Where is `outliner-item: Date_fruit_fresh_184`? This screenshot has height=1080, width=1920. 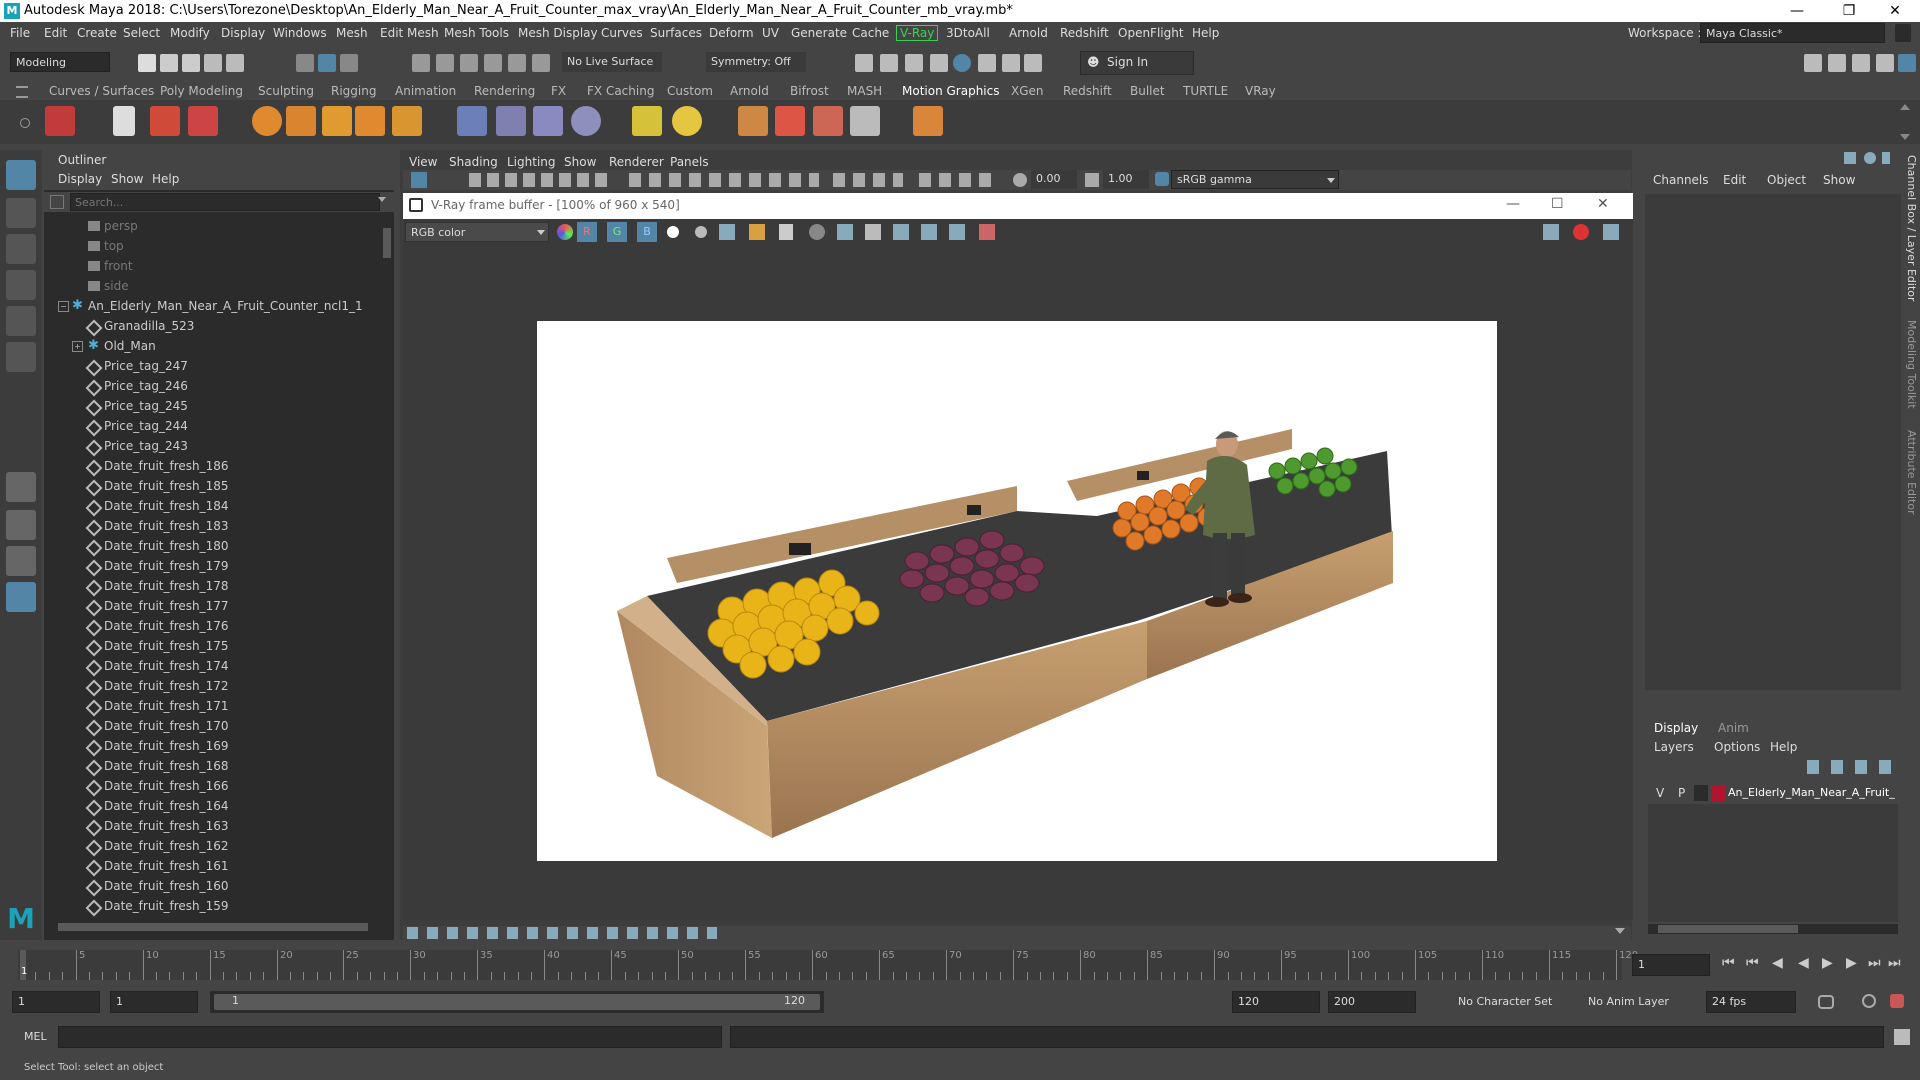
outliner-item: Date_fruit_fresh_184 is located at coordinates (209, 506).